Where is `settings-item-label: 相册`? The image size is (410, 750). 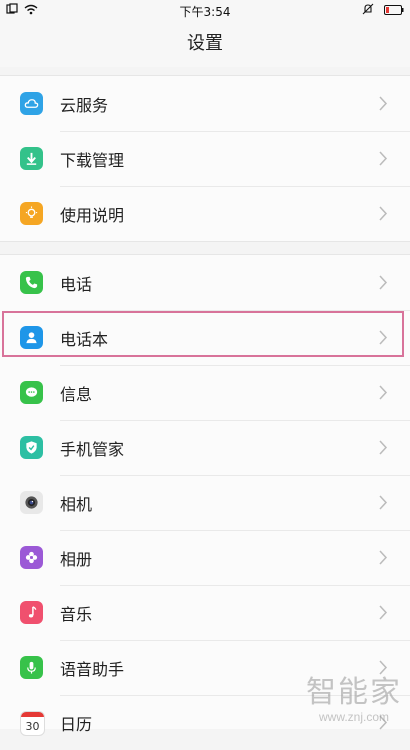 settings-item-label: 相册 is located at coordinates (76, 559).